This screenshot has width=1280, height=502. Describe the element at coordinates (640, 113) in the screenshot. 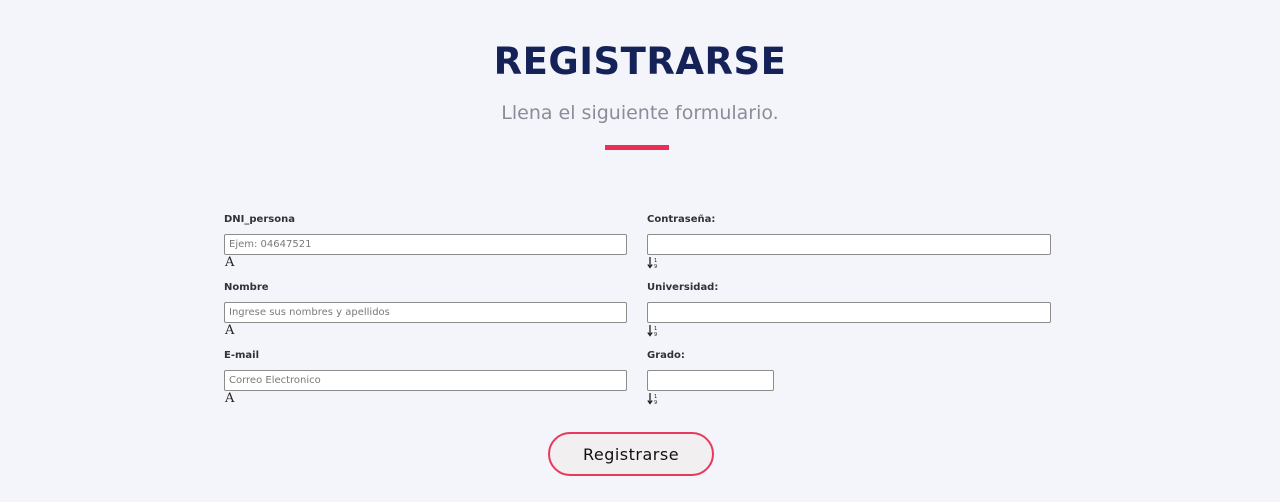

I see `page-subtitle: Llena el siguiente formulario.` at that location.